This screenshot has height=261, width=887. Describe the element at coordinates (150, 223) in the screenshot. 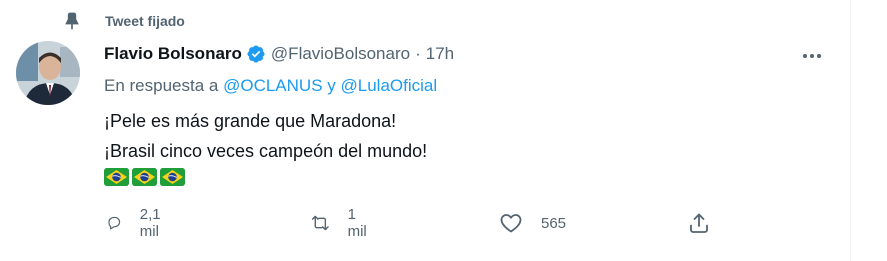

I see `reply-count: 2,1 mil` at that location.